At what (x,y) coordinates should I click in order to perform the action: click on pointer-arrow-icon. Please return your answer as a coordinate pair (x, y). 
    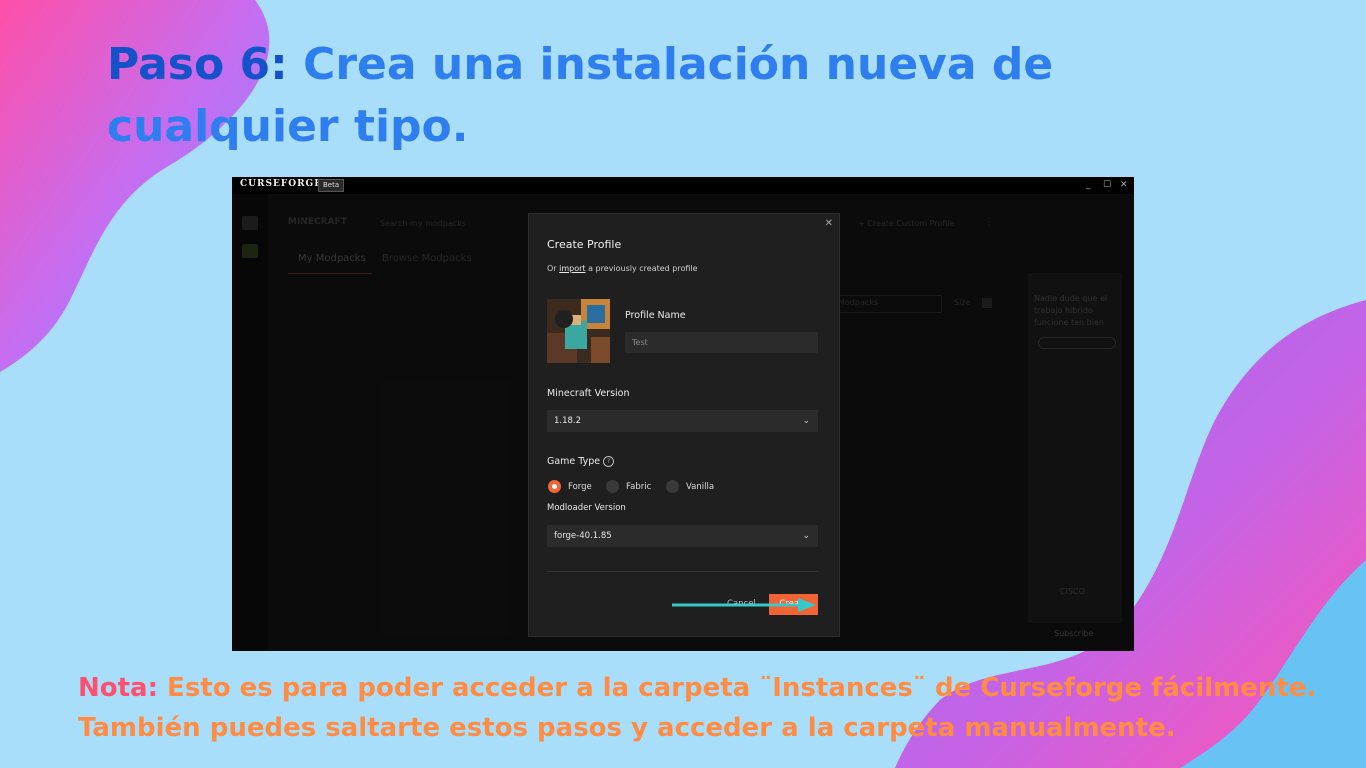
    Looking at the image, I should click on (744, 605).